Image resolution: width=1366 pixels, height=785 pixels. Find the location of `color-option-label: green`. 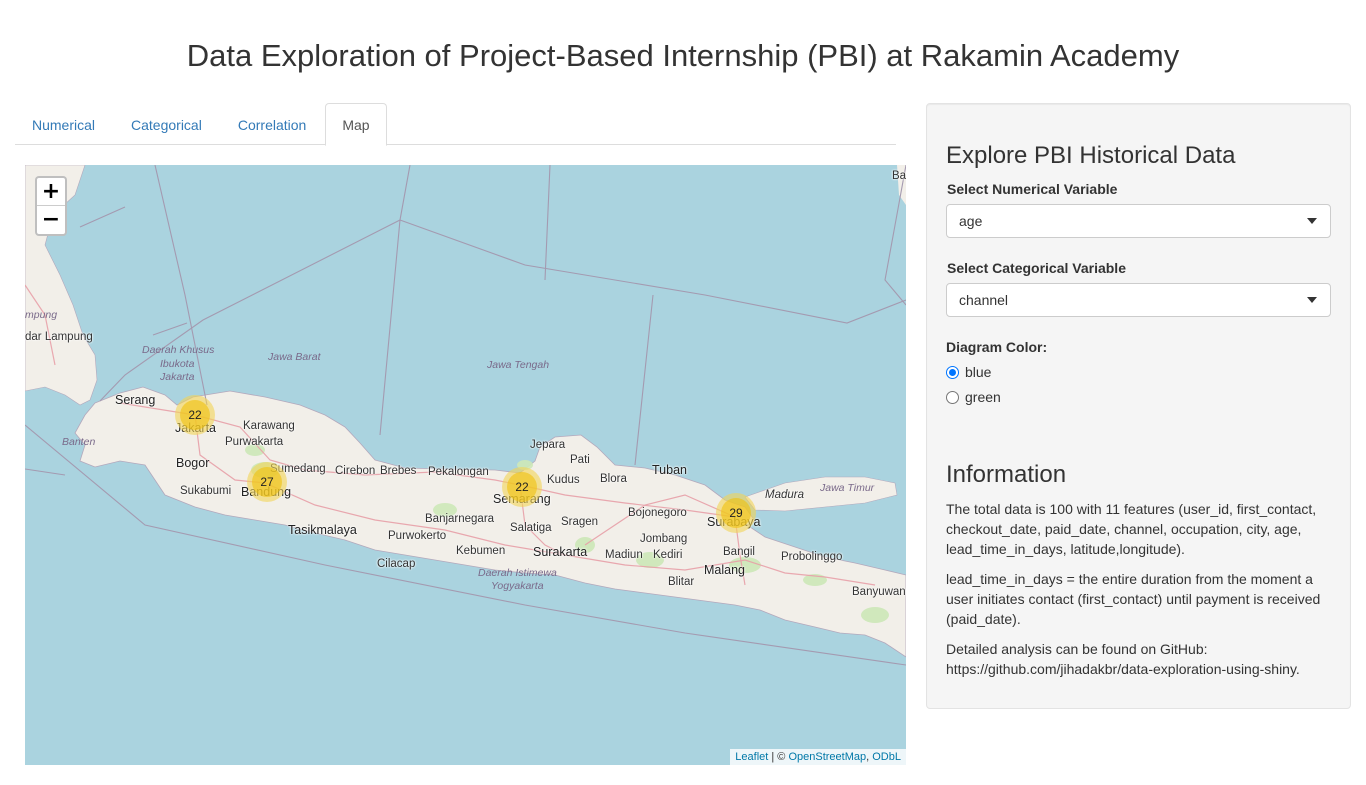

color-option-label: green is located at coordinates (983, 397).